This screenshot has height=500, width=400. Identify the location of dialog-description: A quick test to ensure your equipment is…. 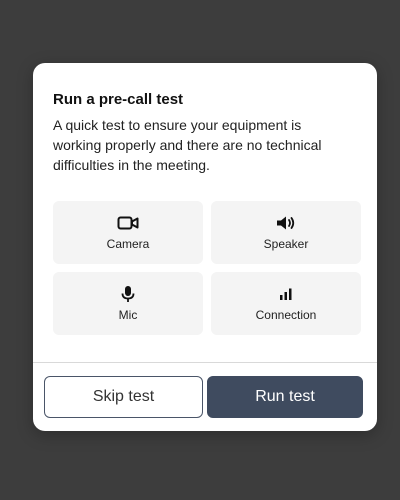
(187, 145).